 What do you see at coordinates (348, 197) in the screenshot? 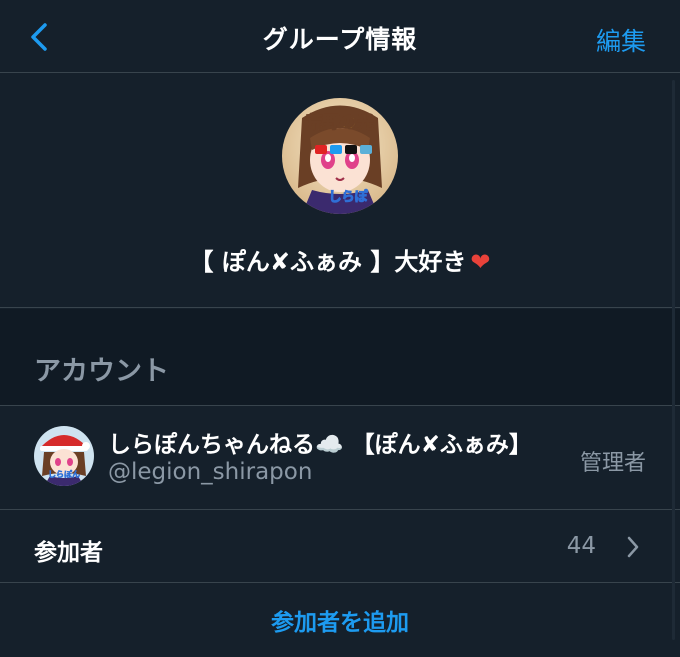
I see `avatar-text-bottom: しらぽ` at bounding box center [348, 197].